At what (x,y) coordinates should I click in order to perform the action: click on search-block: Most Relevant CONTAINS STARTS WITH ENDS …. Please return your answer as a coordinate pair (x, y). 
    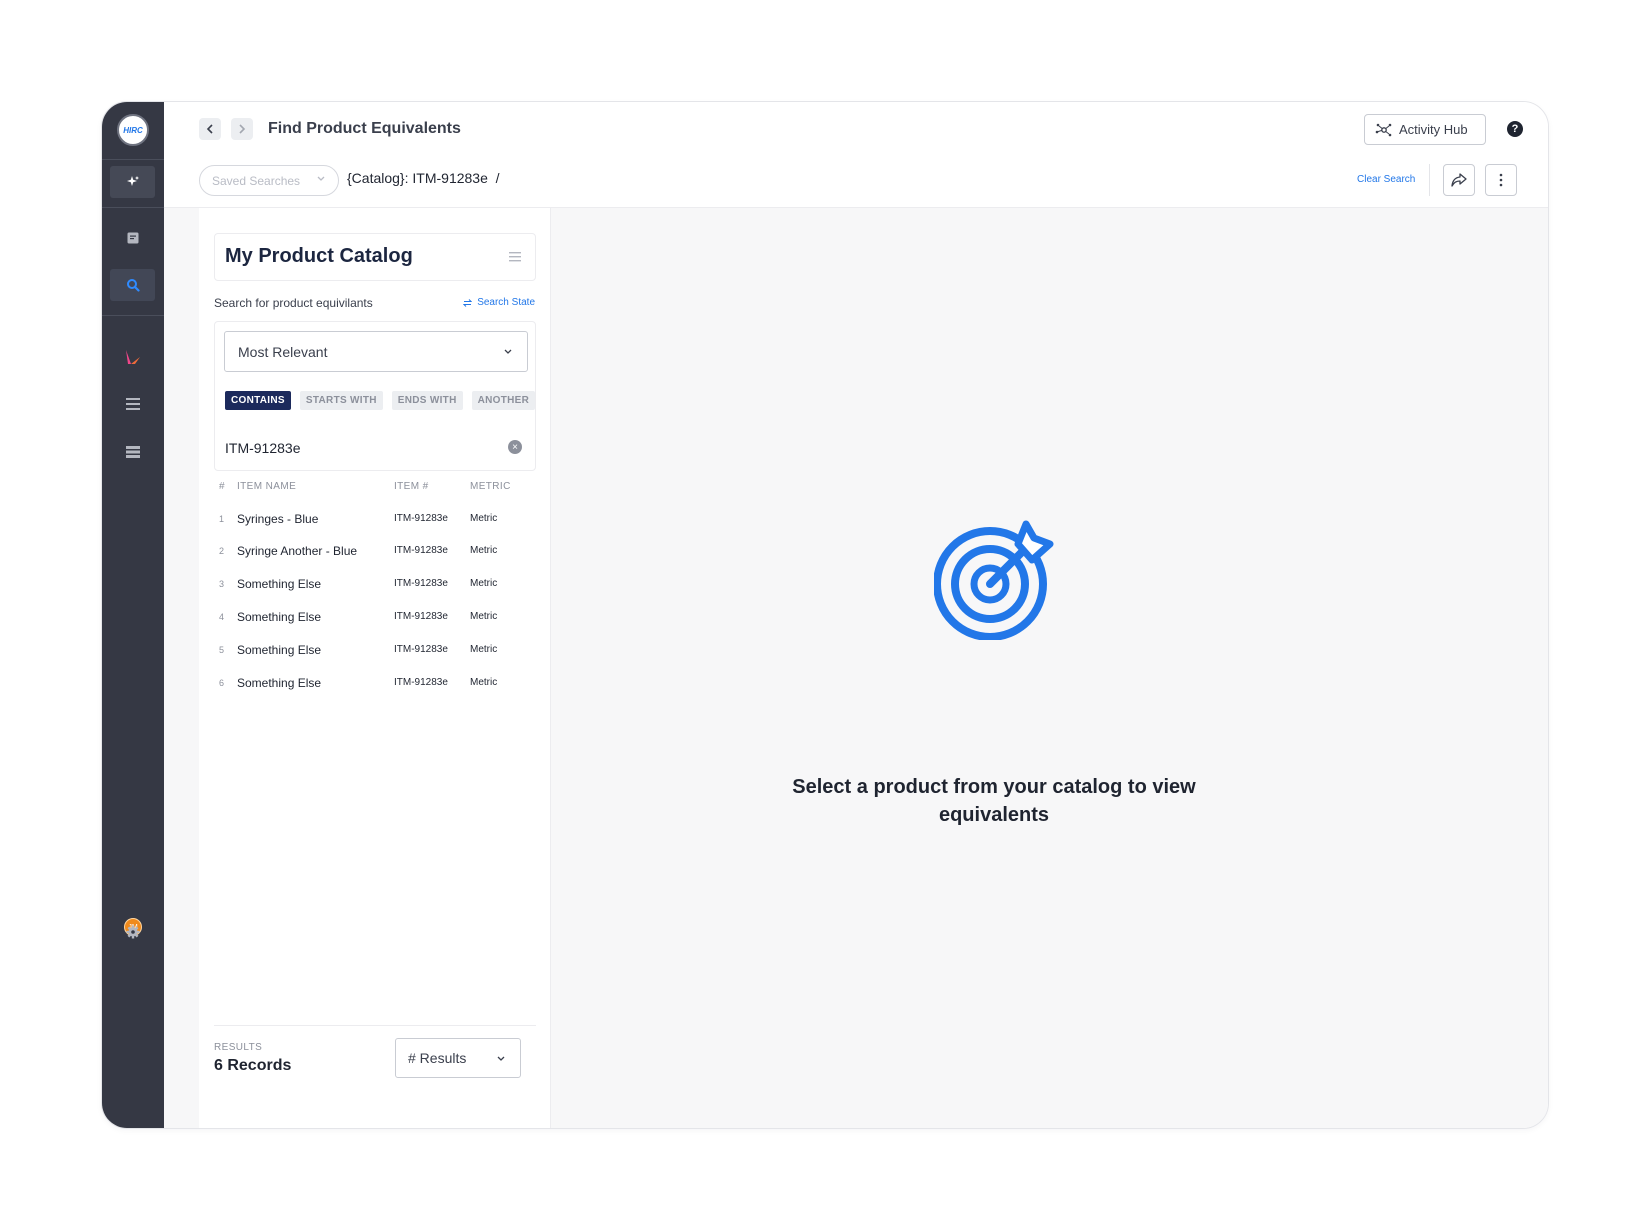
    Looking at the image, I should click on (375, 396).